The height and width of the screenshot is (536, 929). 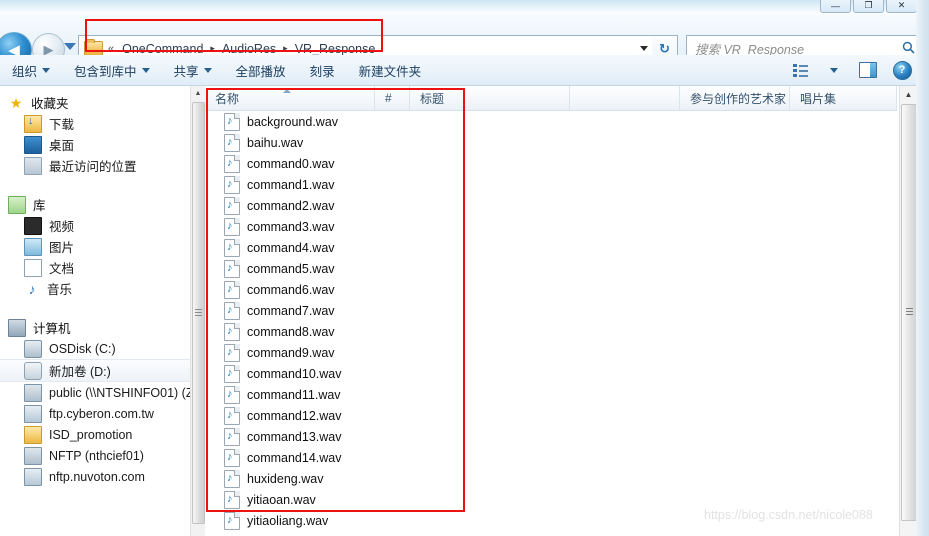 I want to click on sidebar-item-desktop: 桌面, so click(x=95, y=144).